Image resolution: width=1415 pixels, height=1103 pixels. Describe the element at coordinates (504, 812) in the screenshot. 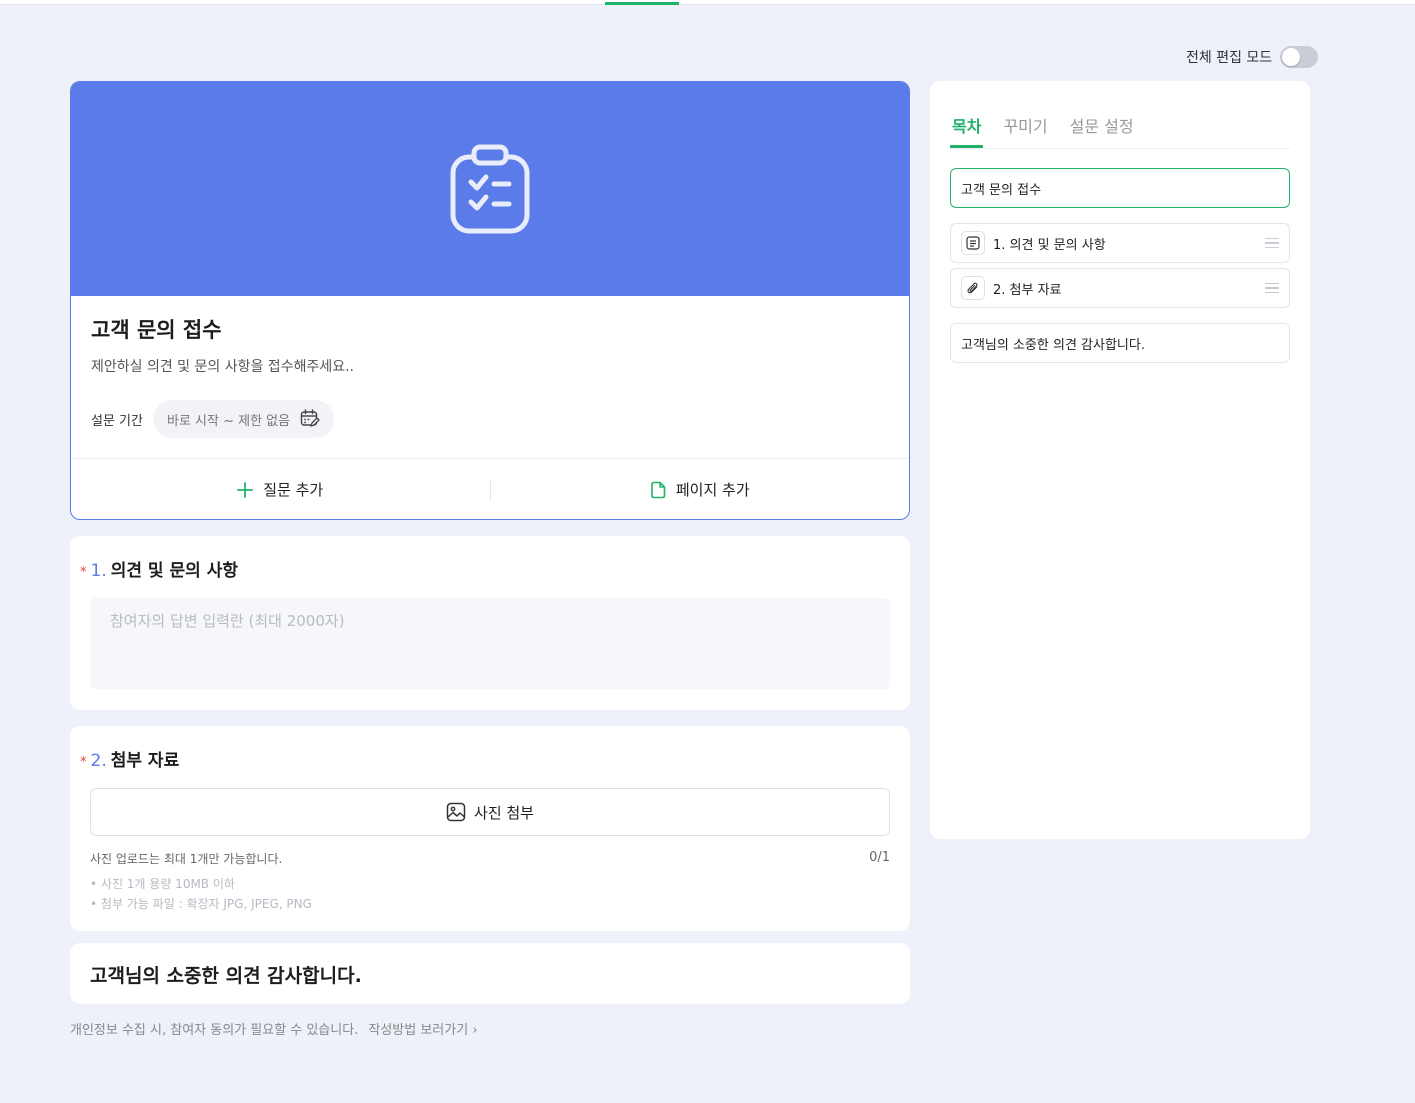

I see `photo-attach-label: 사진 첨부` at that location.